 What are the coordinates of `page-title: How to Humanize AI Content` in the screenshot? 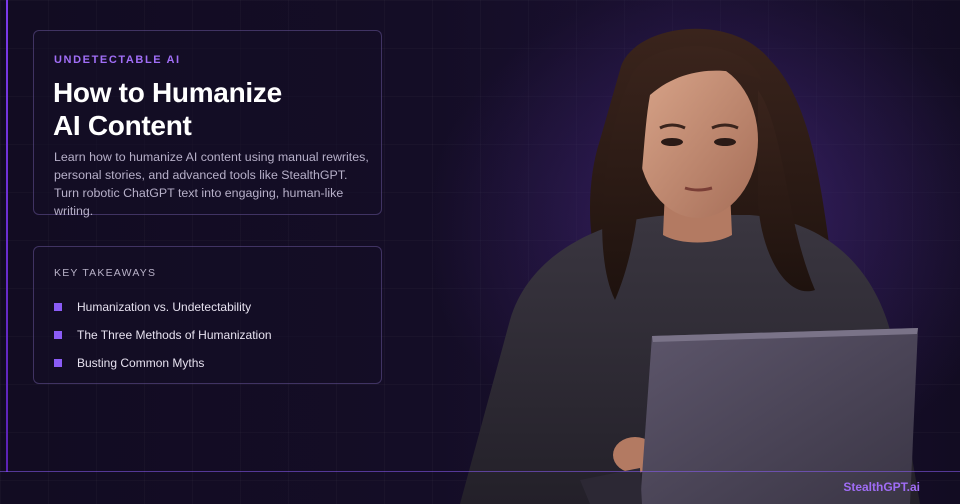 It's located at (213, 109).